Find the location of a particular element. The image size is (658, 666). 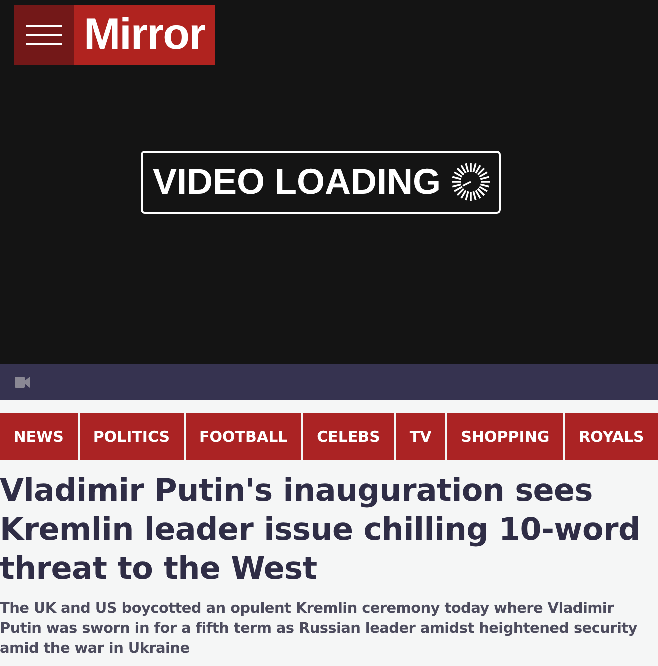

nav-link: FOOTBALL is located at coordinates (244, 436).